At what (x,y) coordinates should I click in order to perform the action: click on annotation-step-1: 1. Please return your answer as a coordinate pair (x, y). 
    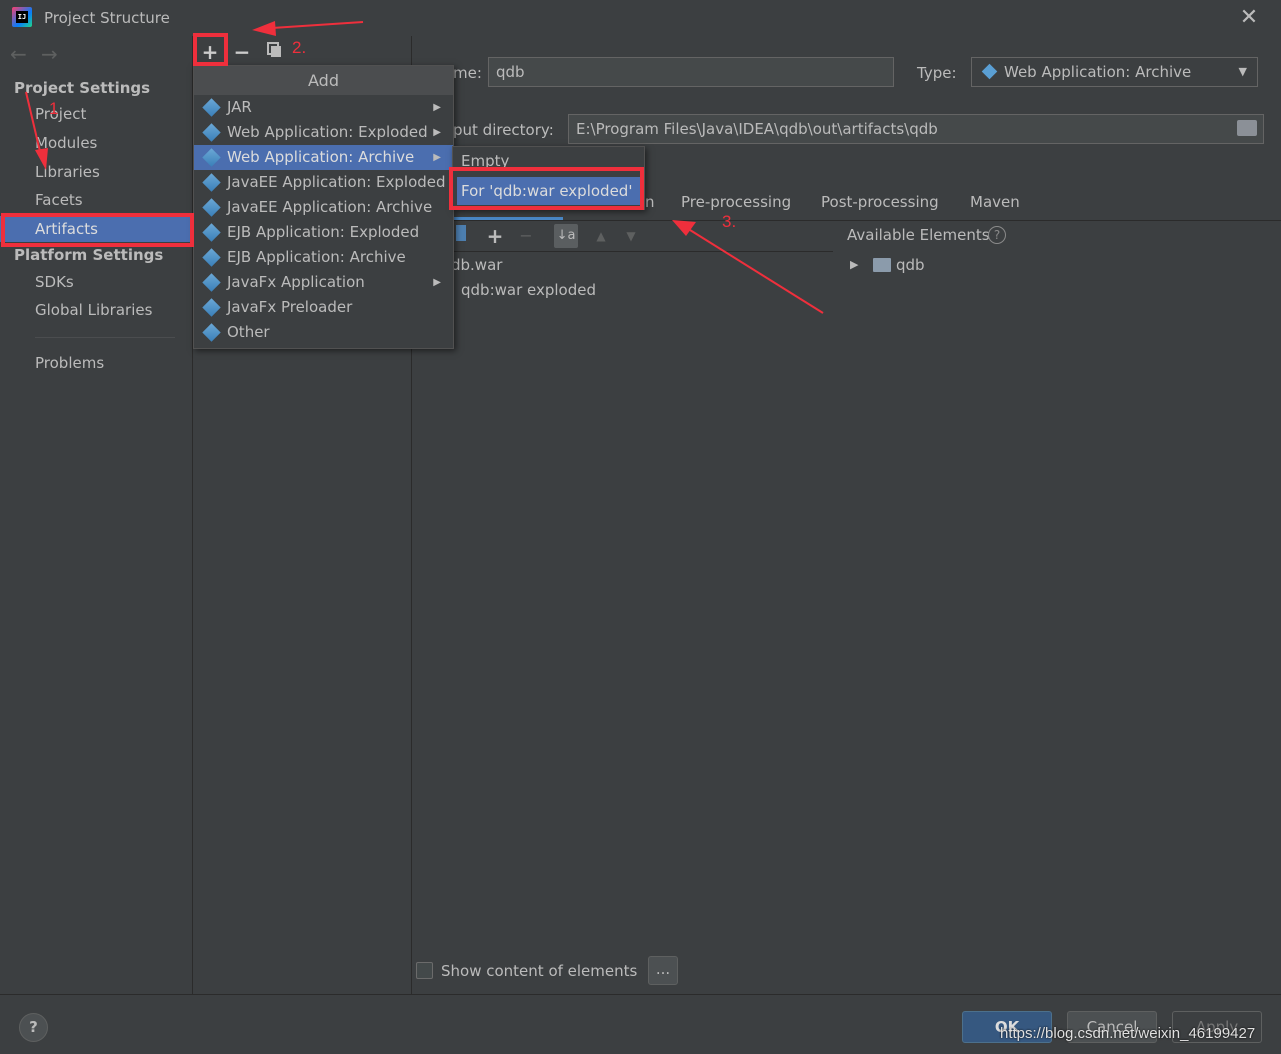
    Looking at the image, I should click on (54, 108).